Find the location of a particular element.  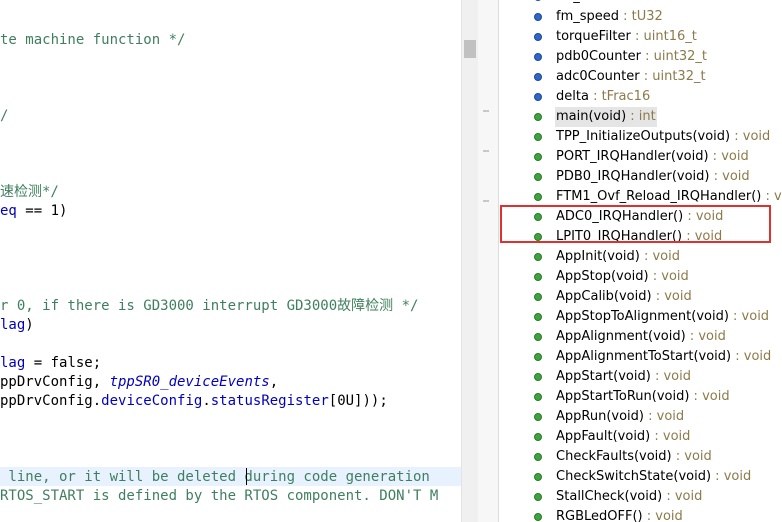

outline-item: main(void) : int is located at coordinates (640, 117).